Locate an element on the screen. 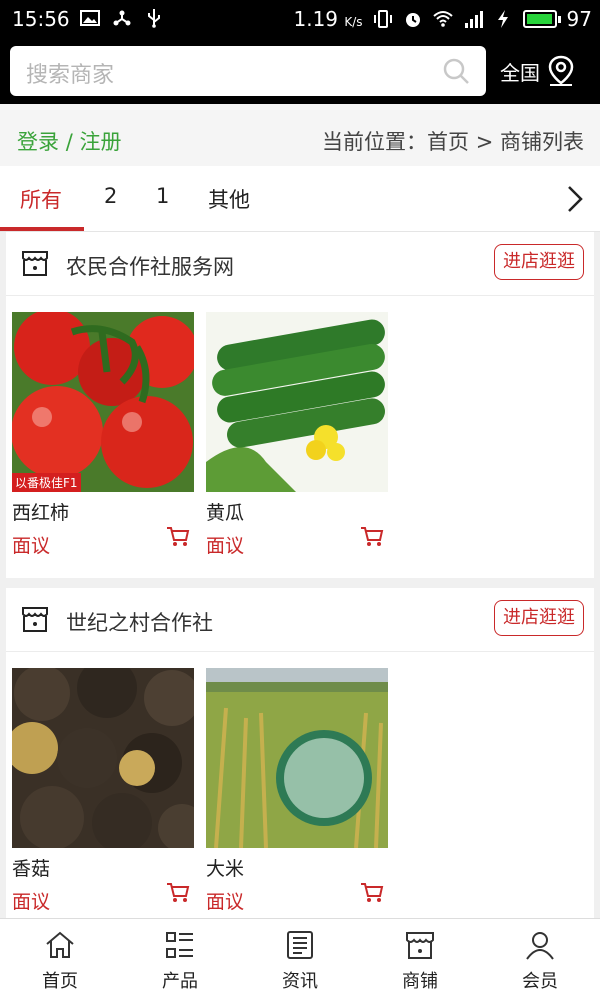 The image size is (600, 1000). charging-icon is located at coordinates (502, 19).